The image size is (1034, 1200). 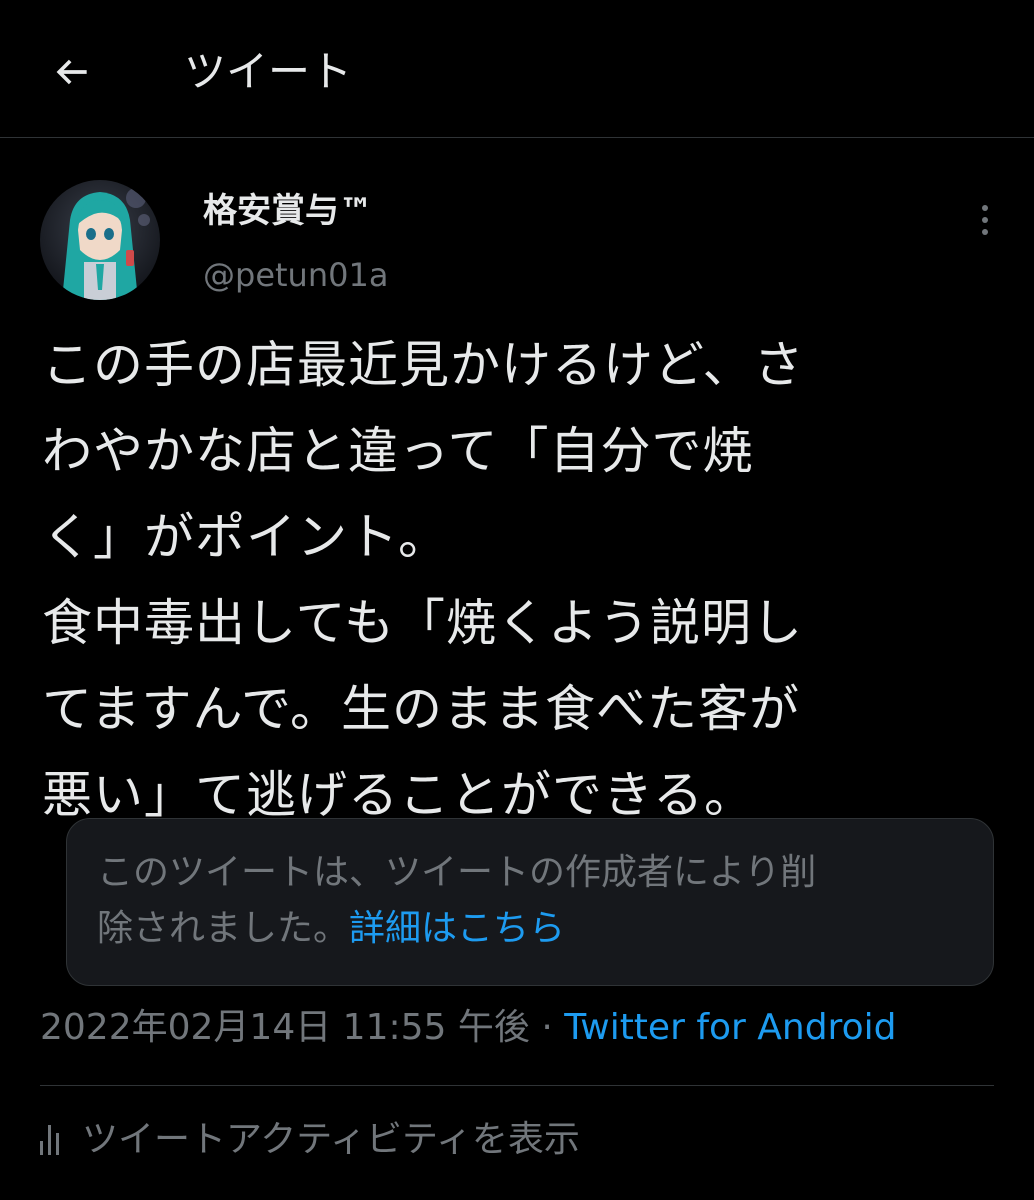 I want to click on more-vertical-icon, so click(x=985, y=208).